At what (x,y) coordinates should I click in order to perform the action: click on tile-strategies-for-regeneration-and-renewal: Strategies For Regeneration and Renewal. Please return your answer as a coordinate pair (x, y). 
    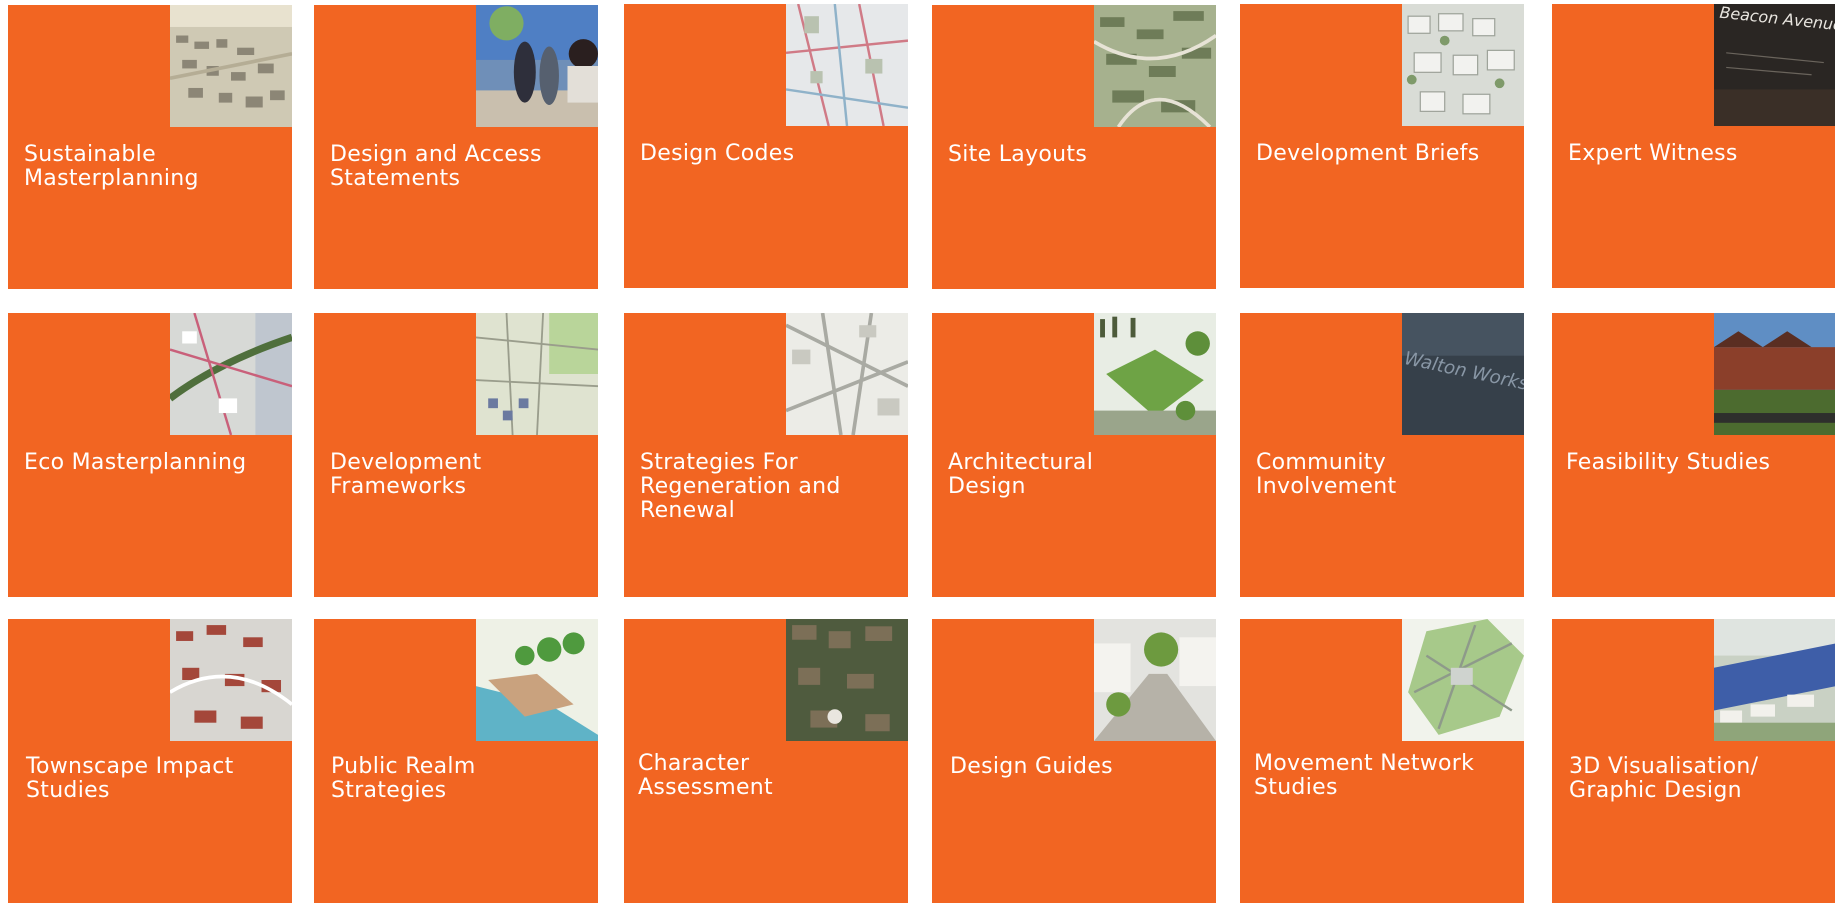
    Looking at the image, I should click on (766, 455).